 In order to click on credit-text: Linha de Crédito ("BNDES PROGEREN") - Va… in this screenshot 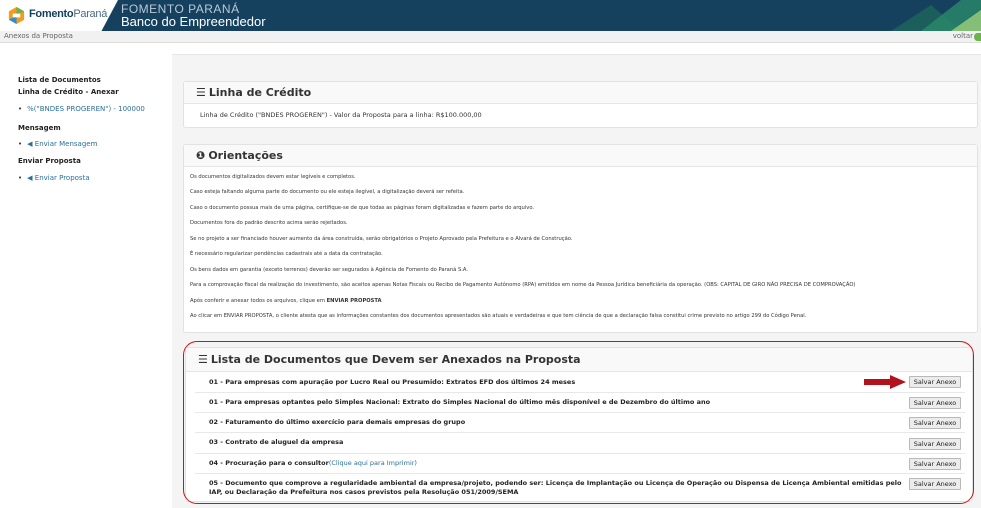, I will do `click(341, 115)`.